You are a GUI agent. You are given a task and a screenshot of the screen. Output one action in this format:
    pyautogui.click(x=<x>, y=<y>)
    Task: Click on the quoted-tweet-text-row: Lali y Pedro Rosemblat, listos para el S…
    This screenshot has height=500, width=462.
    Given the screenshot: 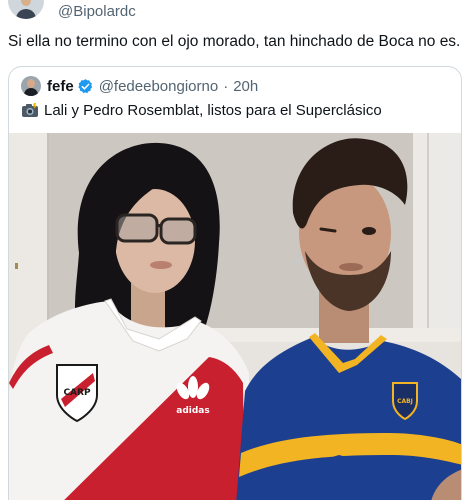 What is the action you would take?
    pyautogui.click(x=201, y=110)
    